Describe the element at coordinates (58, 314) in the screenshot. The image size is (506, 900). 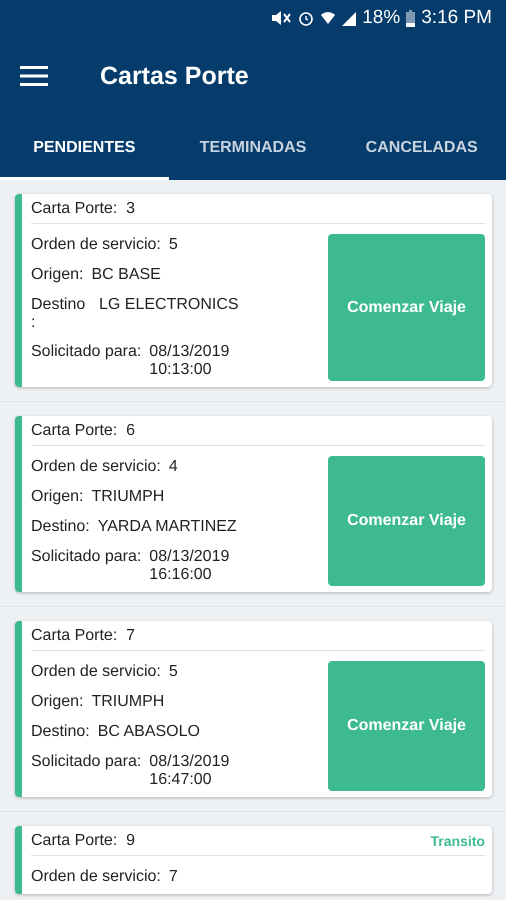
I see `field-label: Destino :` at that location.